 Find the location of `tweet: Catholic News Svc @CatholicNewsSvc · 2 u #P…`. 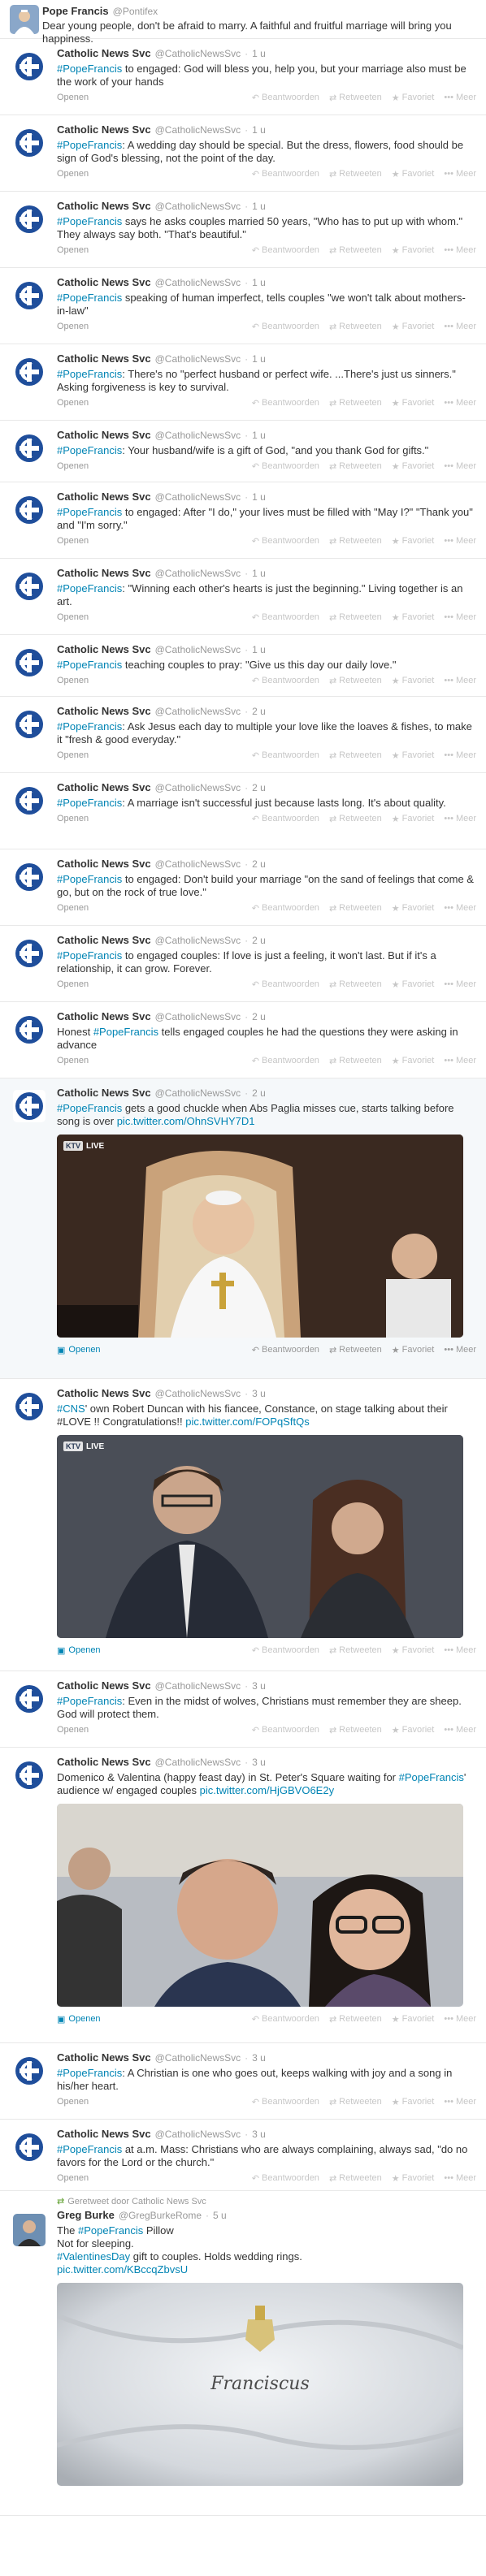

tweet: Catholic News Svc @CatholicNewsSvc · 2 u #P… is located at coordinates (243, 887).